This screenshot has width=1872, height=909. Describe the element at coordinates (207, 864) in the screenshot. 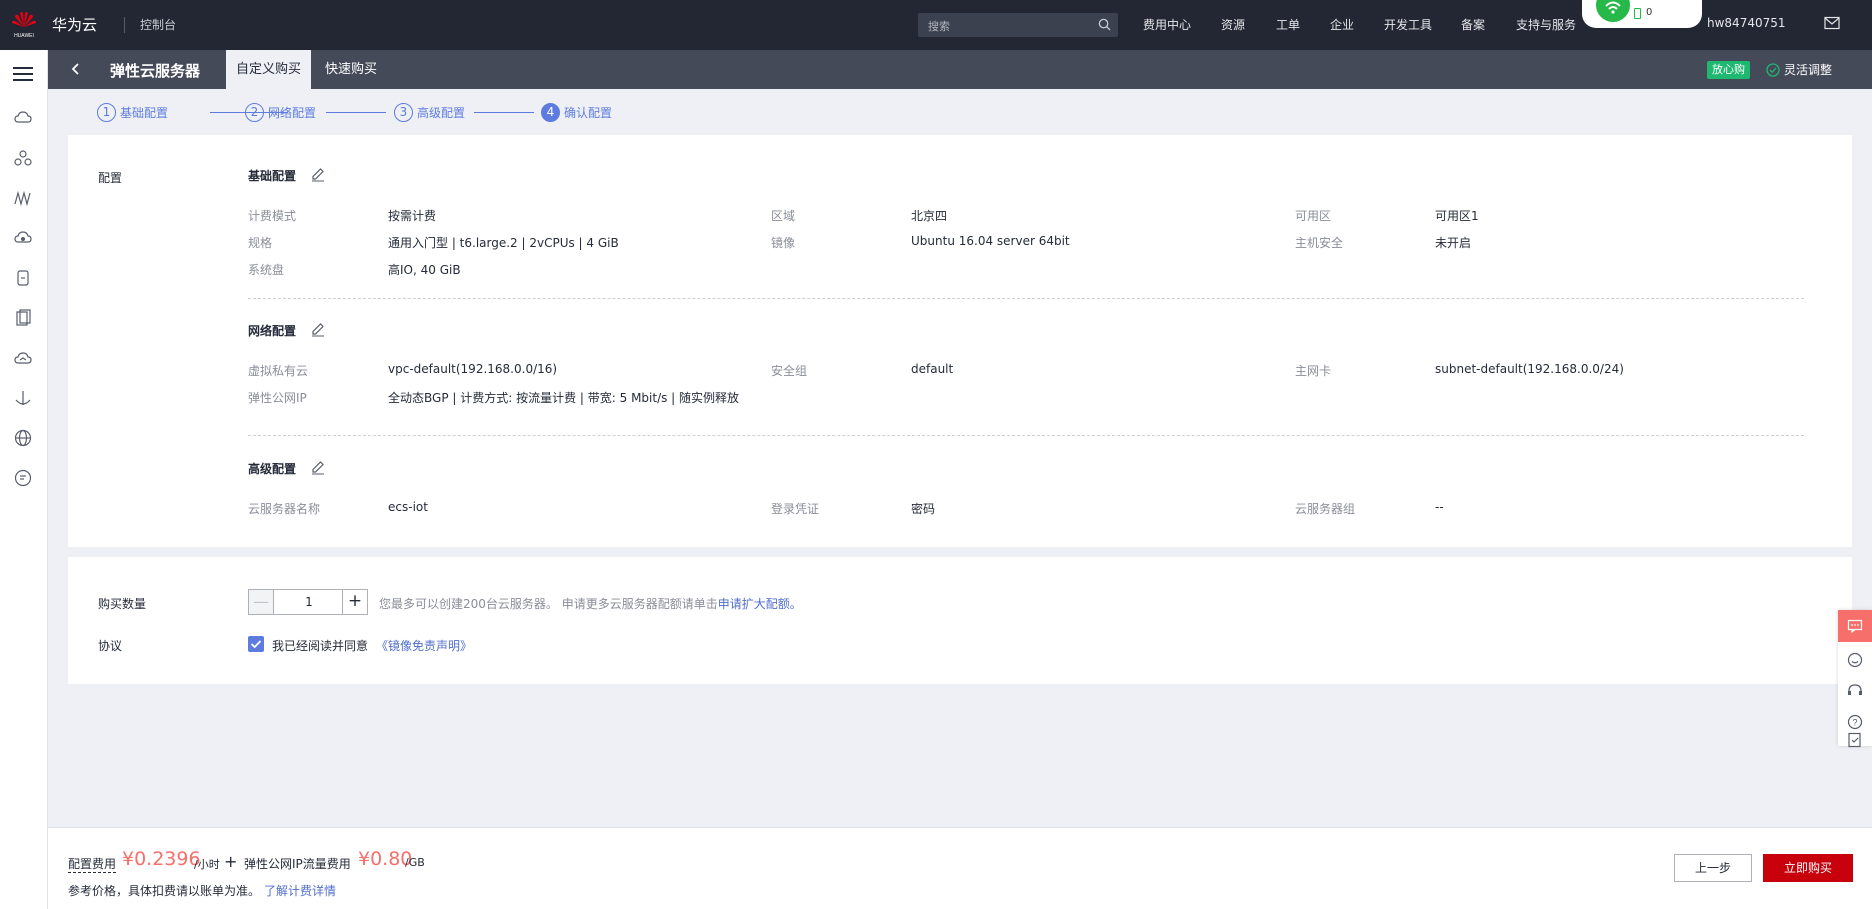

I see `config-price-unit: /小时` at that location.